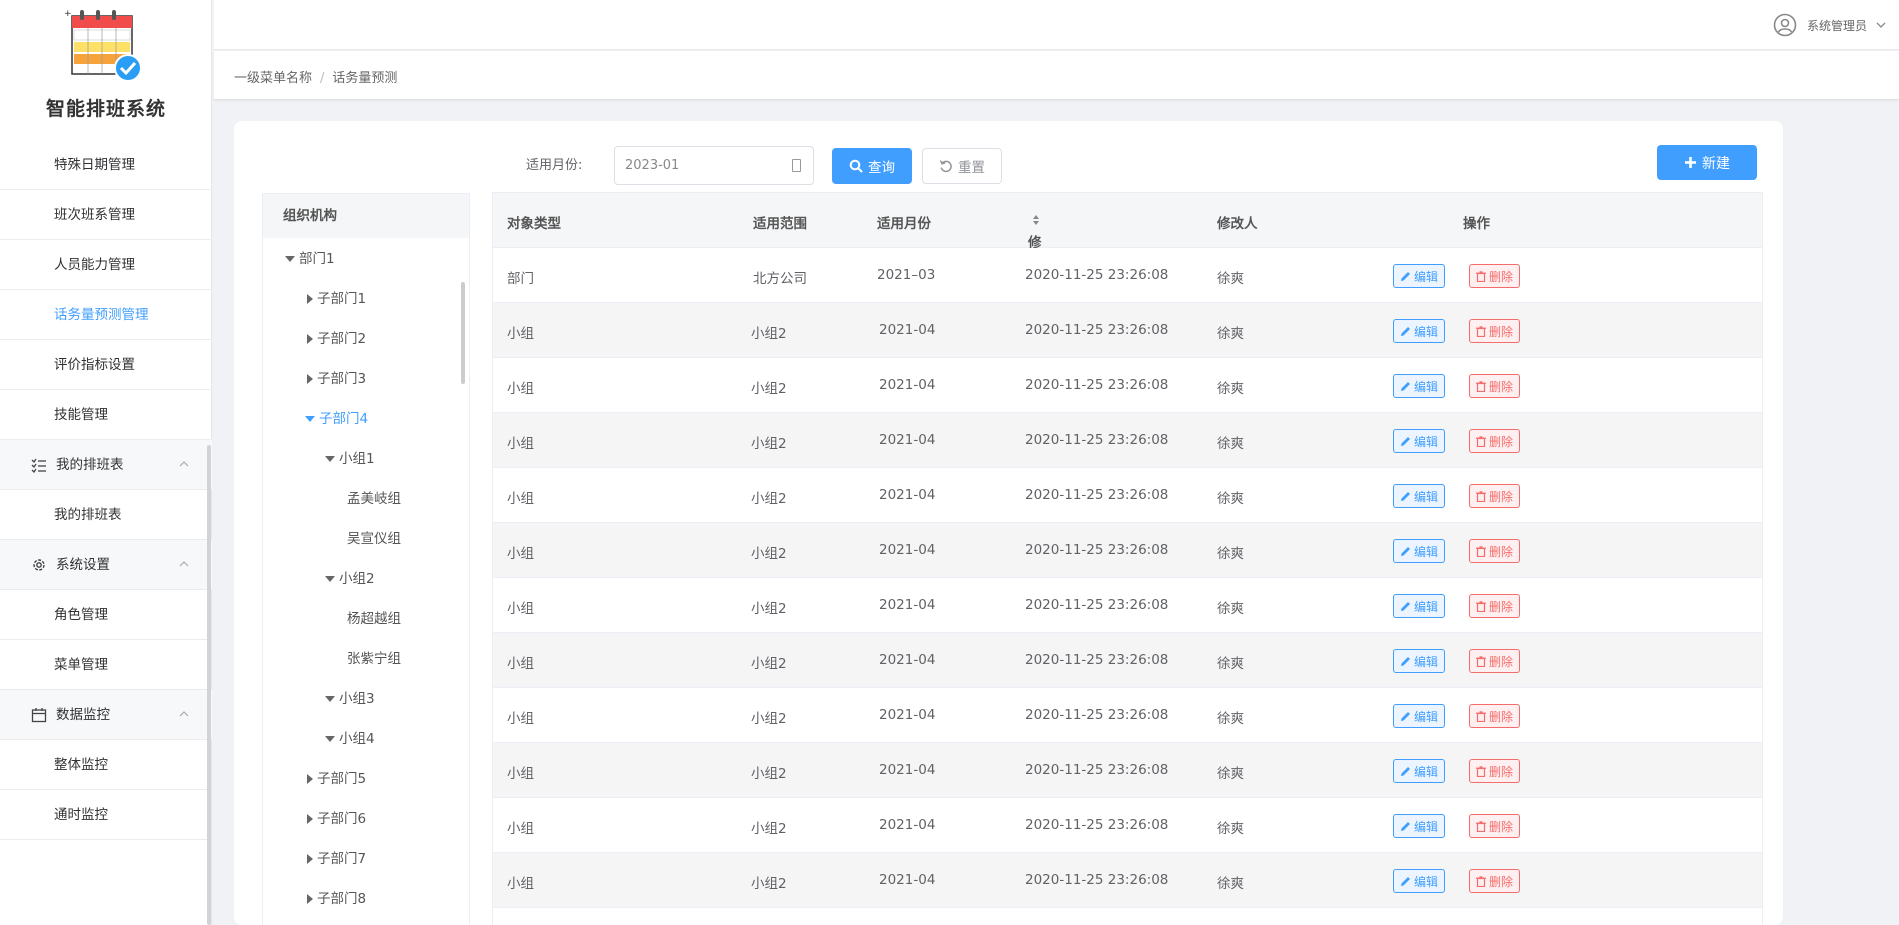  Describe the element at coordinates (310, 259) in the screenshot. I see `tree-node-dept1: 部门1` at that location.